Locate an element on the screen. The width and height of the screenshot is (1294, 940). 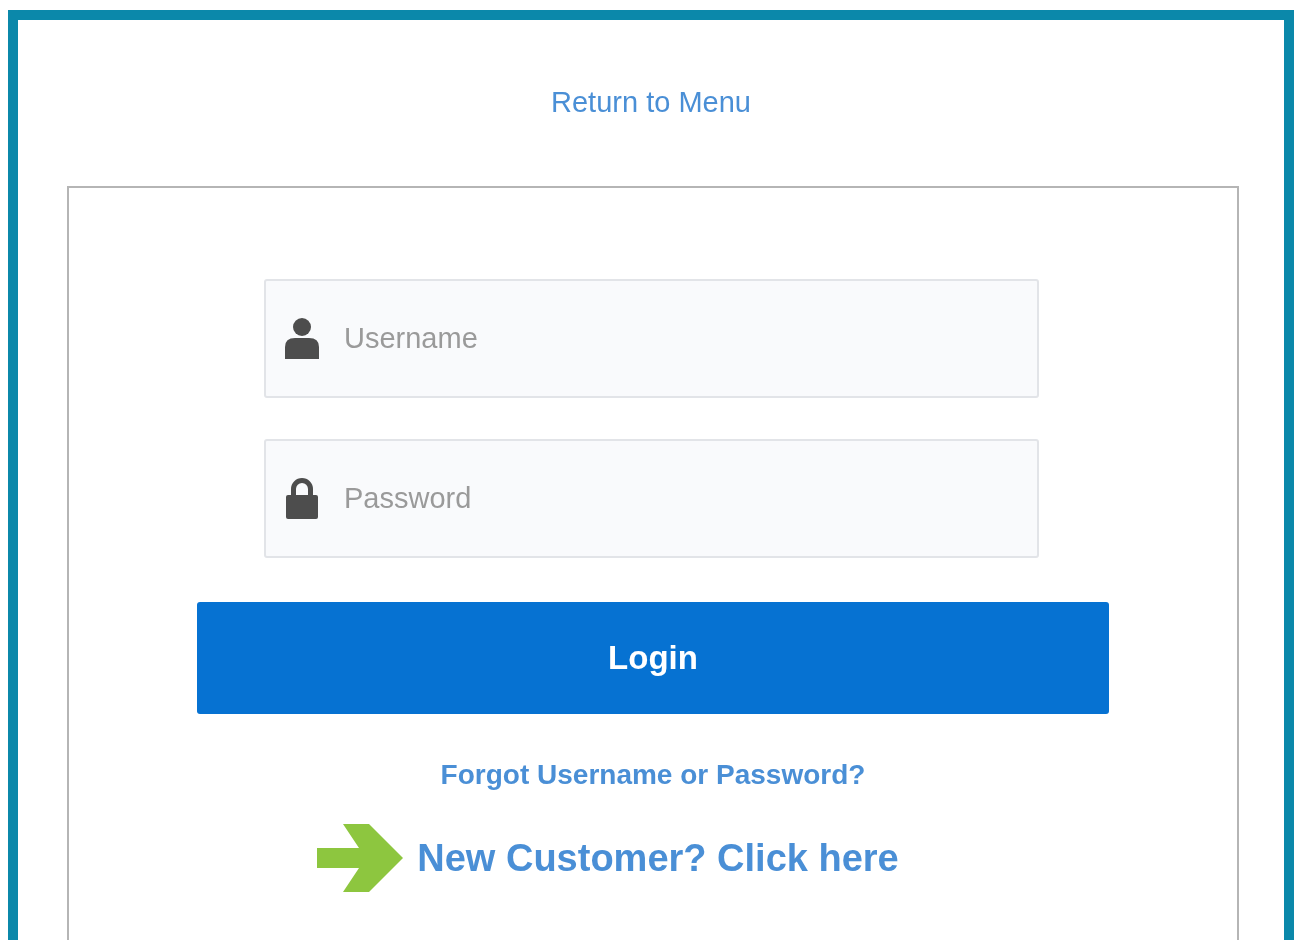
username-field: Username is located at coordinates (651, 338).